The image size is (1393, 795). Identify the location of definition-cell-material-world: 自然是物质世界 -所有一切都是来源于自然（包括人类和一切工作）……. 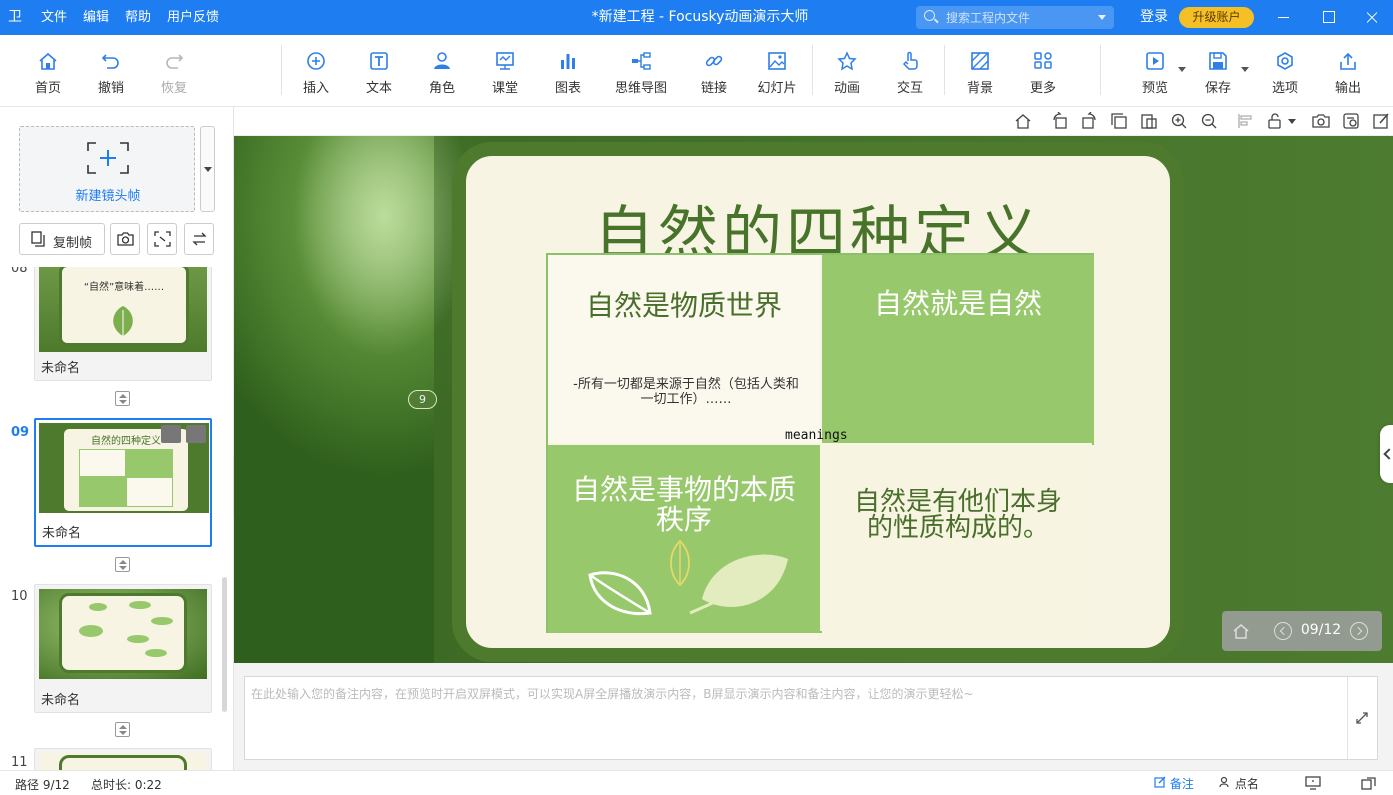
(684, 349).